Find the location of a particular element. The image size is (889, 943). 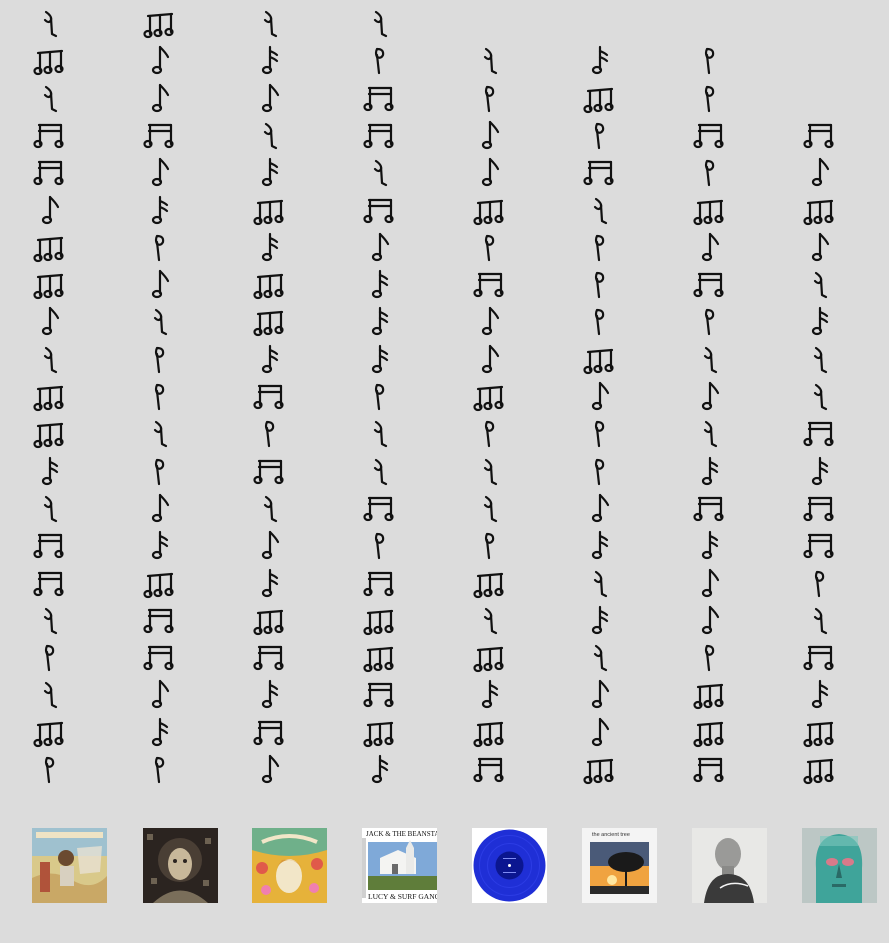

album-cover-sun-flowers-icon is located at coordinates (289, 865).